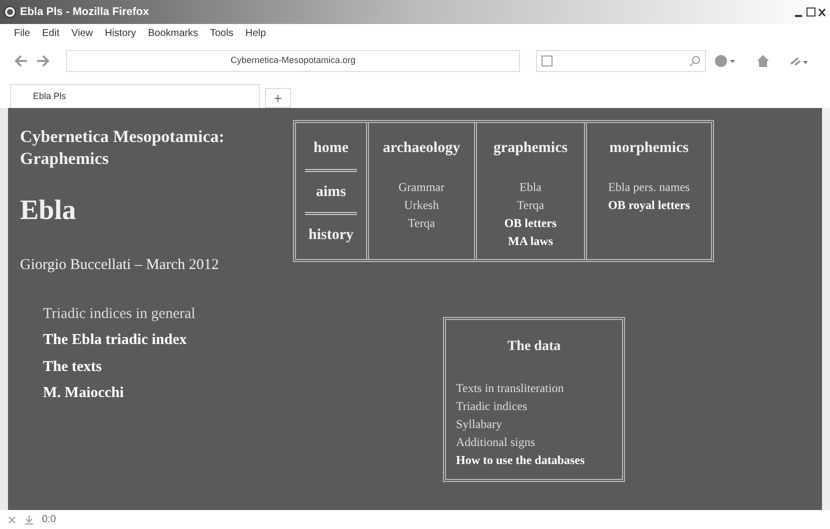 This screenshot has height=529, width=830. Describe the element at coordinates (255, 33) in the screenshot. I see `menu-item: Help` at that location.